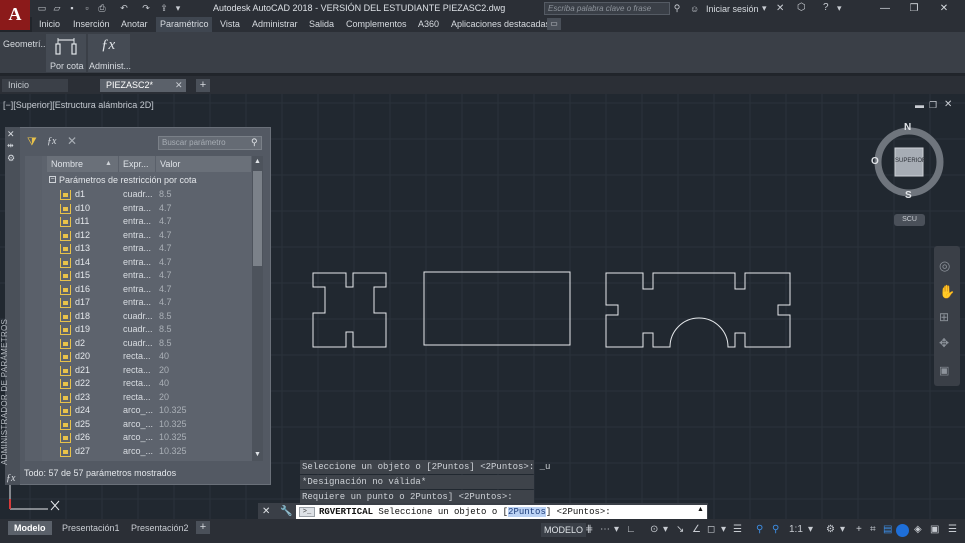 This screenshot has height=543, width=965. Describe the element at coordinates (616, 530) in the screenshot. I see `snap-dropdown-icon: ▾` at that location.